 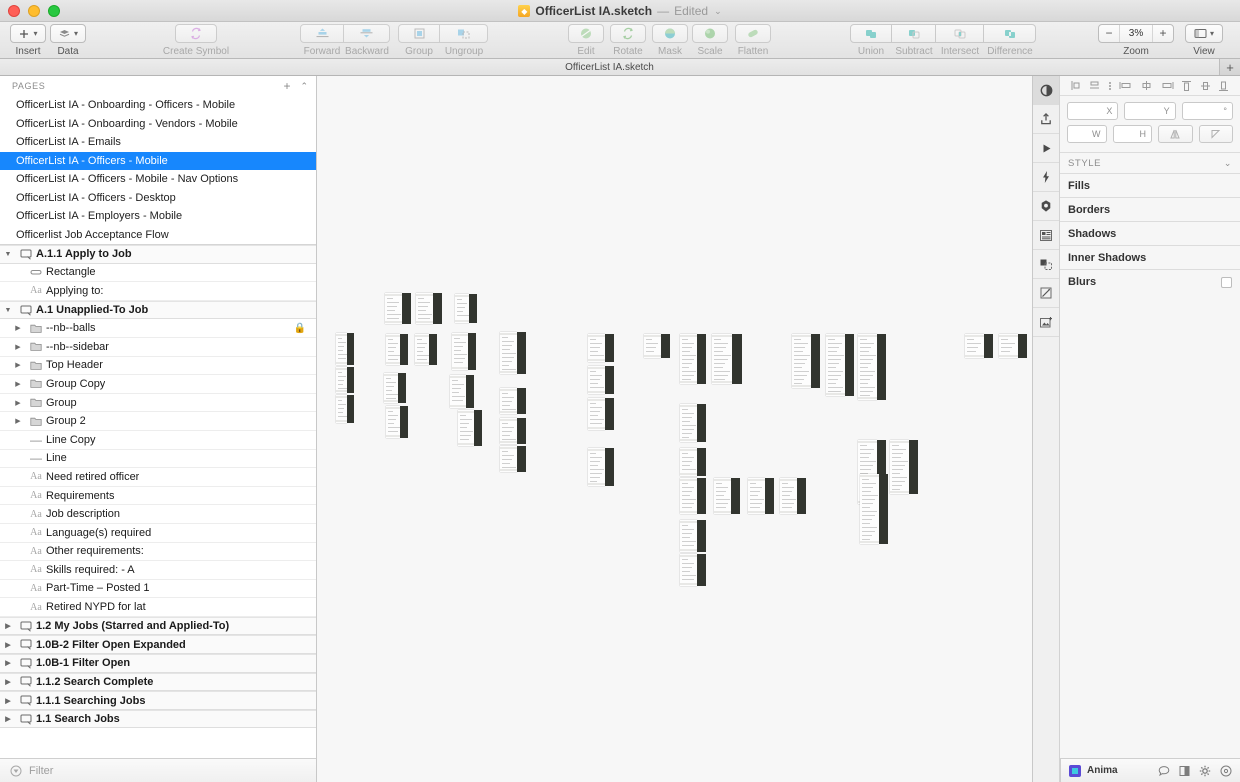 What do you see at coordinates (1150, 111) in the screenshot?
I see `y-field: Y` at bounding box center [1150, 111].